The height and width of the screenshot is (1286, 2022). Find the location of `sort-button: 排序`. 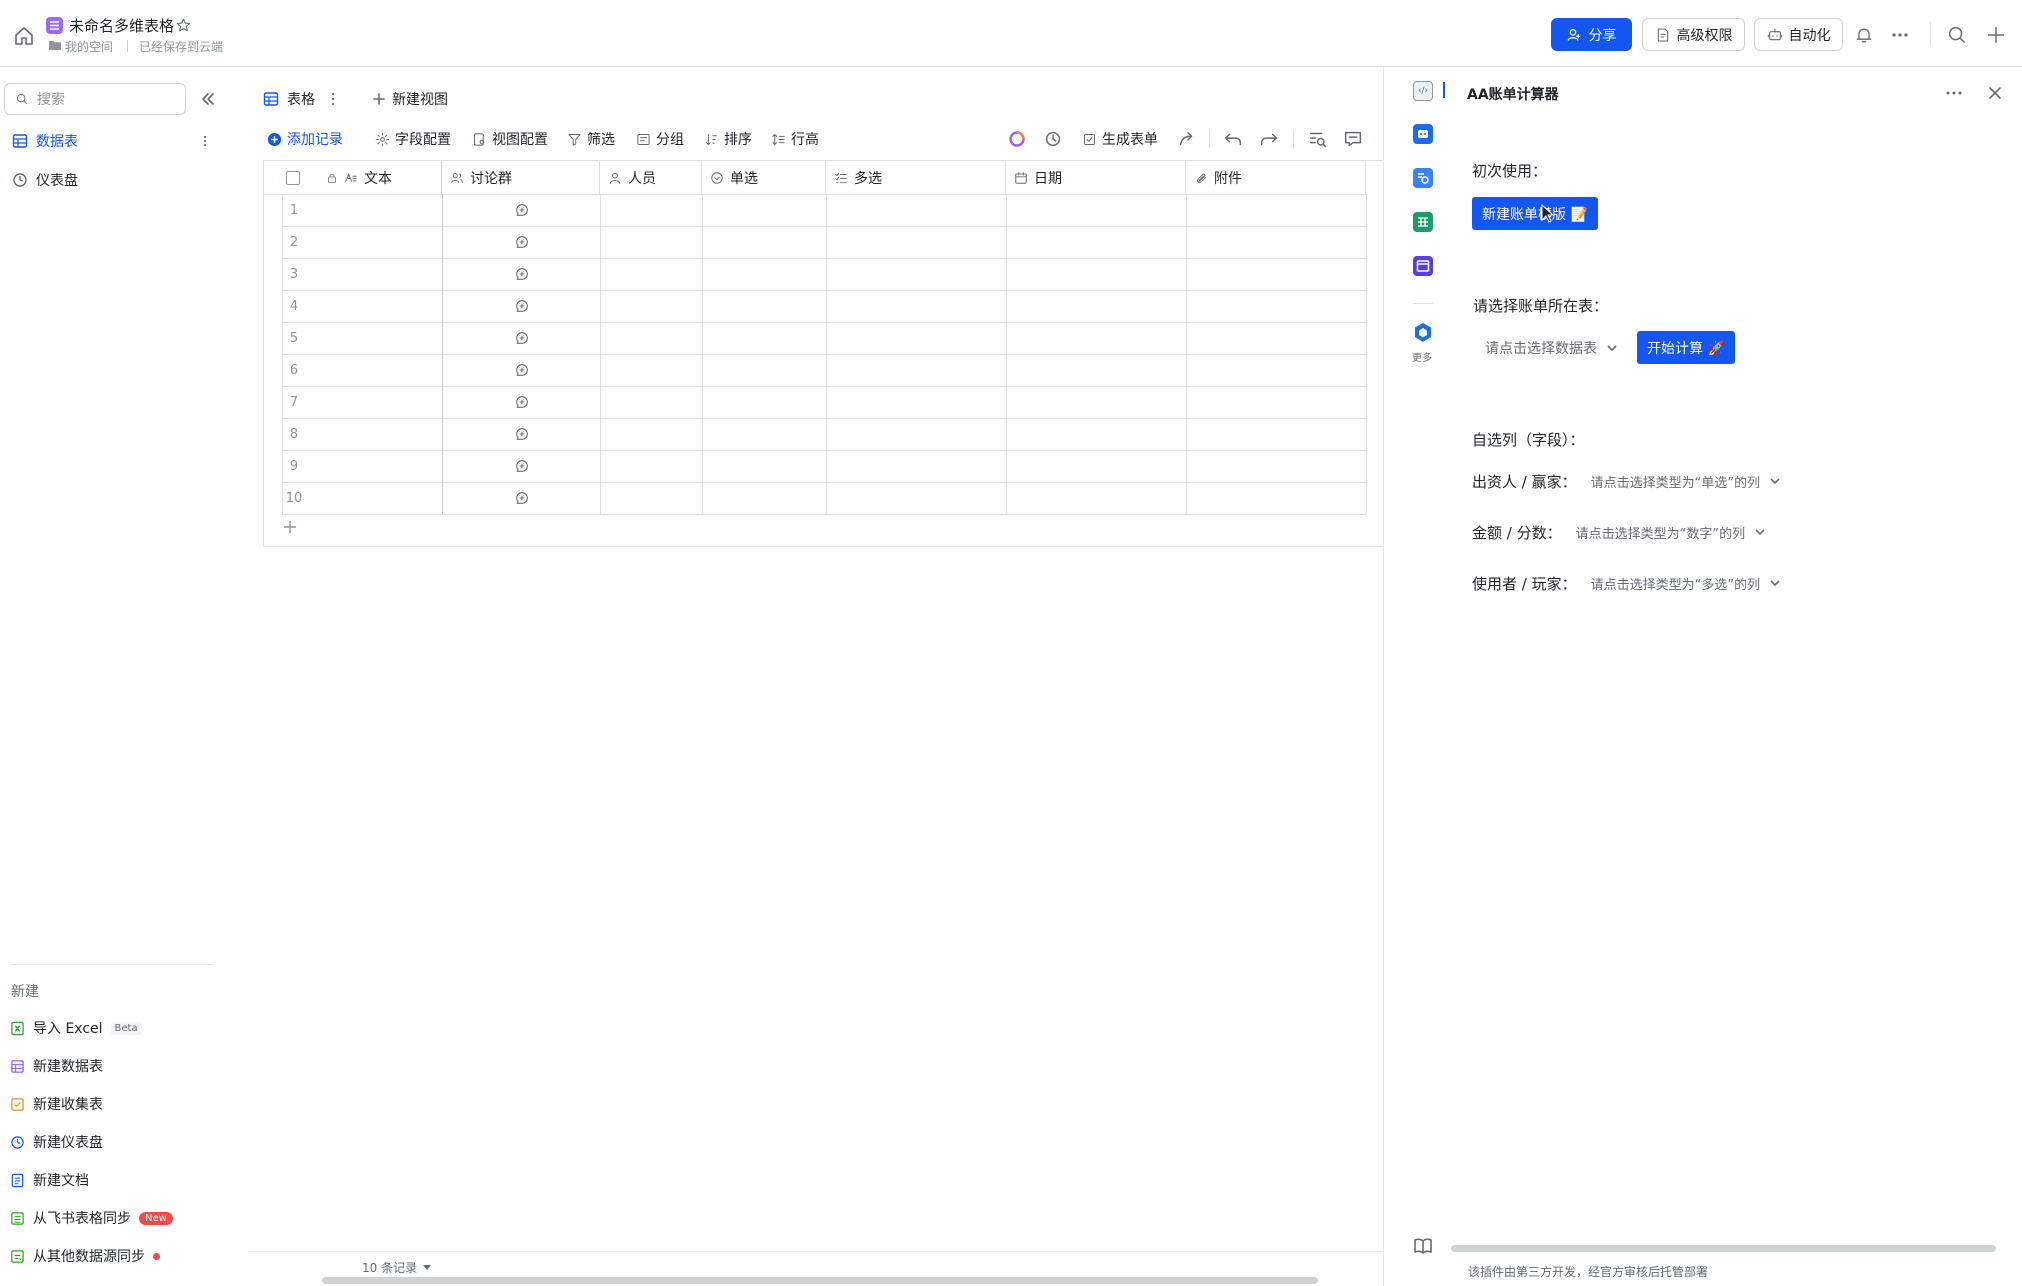

sort-button: 排序 is located at coordinates (728, 139).